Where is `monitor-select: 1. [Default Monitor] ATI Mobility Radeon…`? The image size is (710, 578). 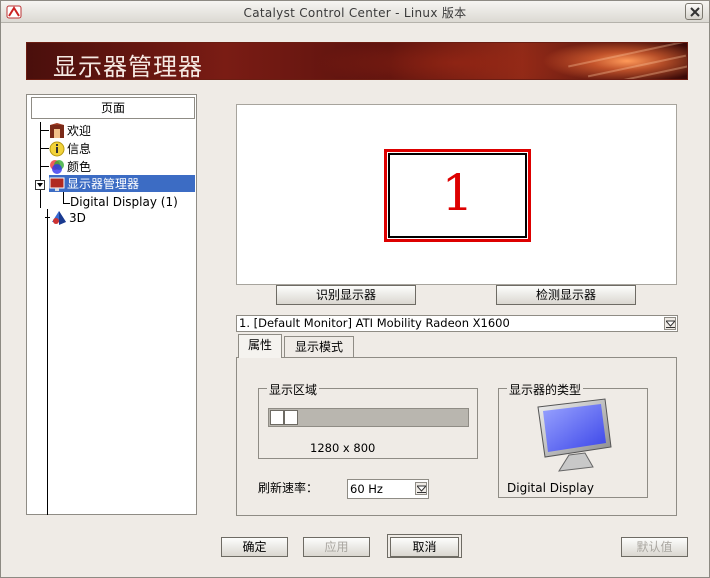
monitor-select: 1. [Default Monitor] ATI Mobility Radeon… is located at coordinates (457, 323).